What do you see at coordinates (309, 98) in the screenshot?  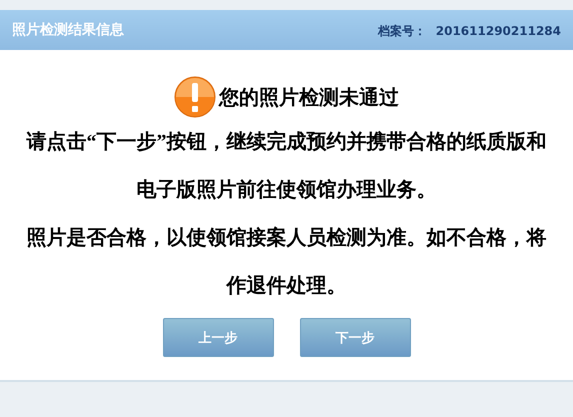 I see `notice-heading: 您的照片检测未通过` at bounding box center [309, 98].